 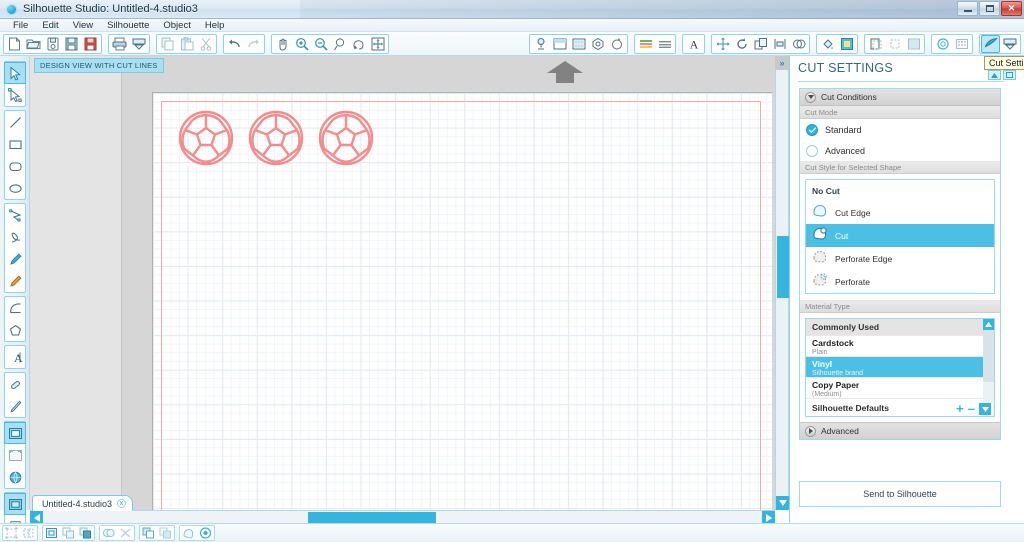 What do you see at coordinates (616, 44) in the screenshot?
I see `pixscan-icon` at bounding box center [616, 44].